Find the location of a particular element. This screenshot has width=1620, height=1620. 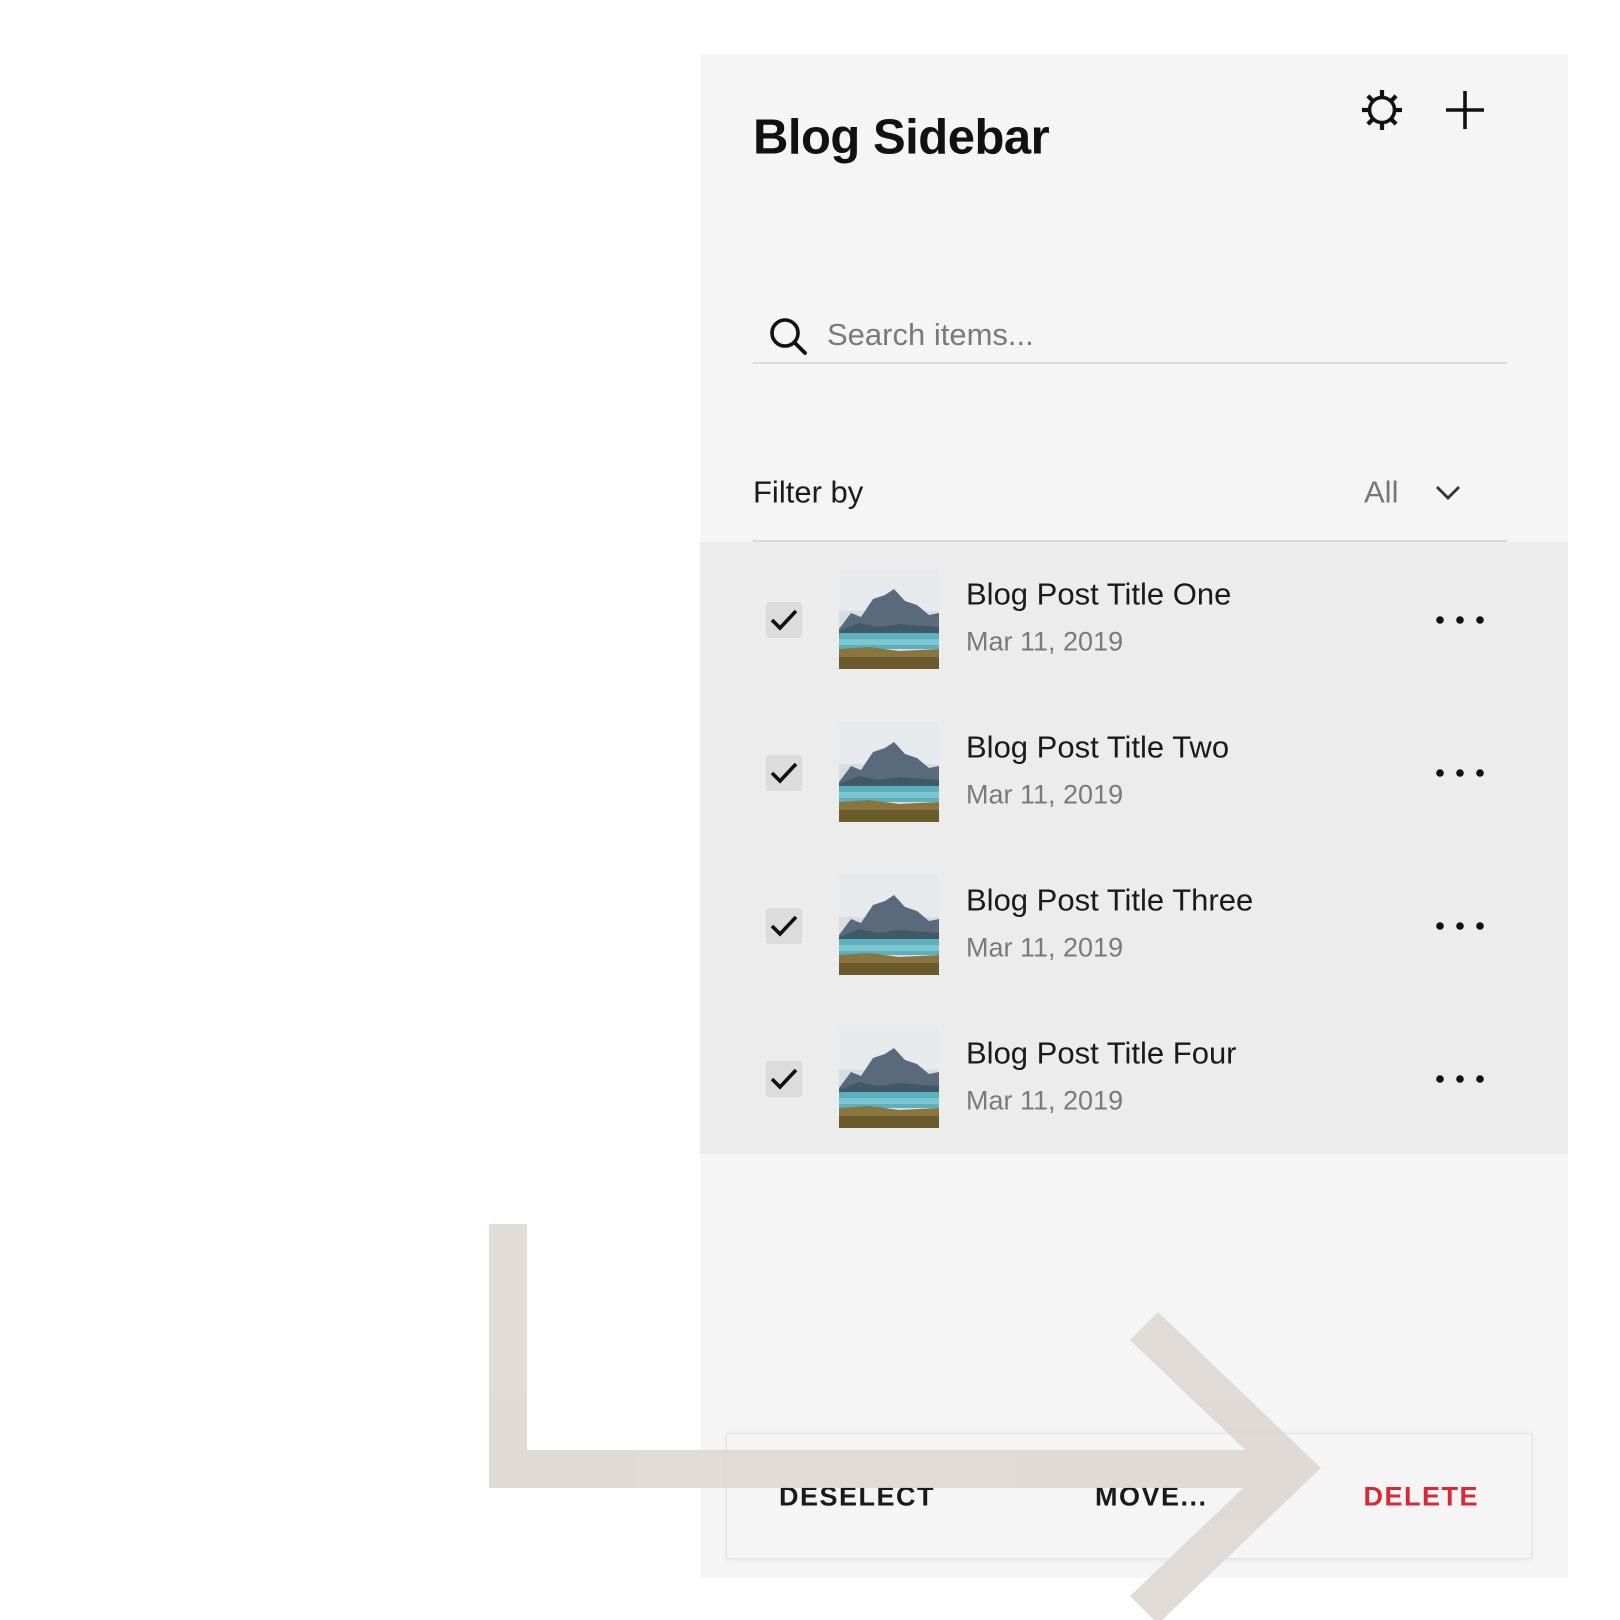

list-item: Blog Post Title Four Mar 11, 2019 is located at coordinates (1134, 1077).